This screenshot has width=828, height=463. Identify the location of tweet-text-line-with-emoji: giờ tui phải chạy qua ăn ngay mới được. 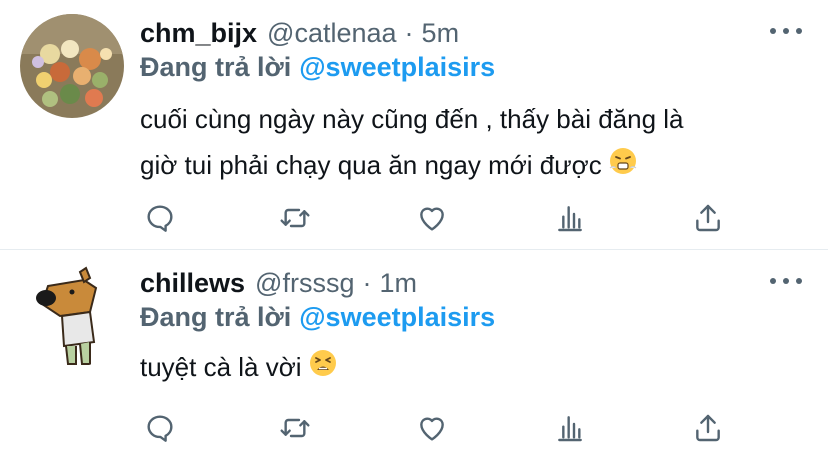
(470, 166).